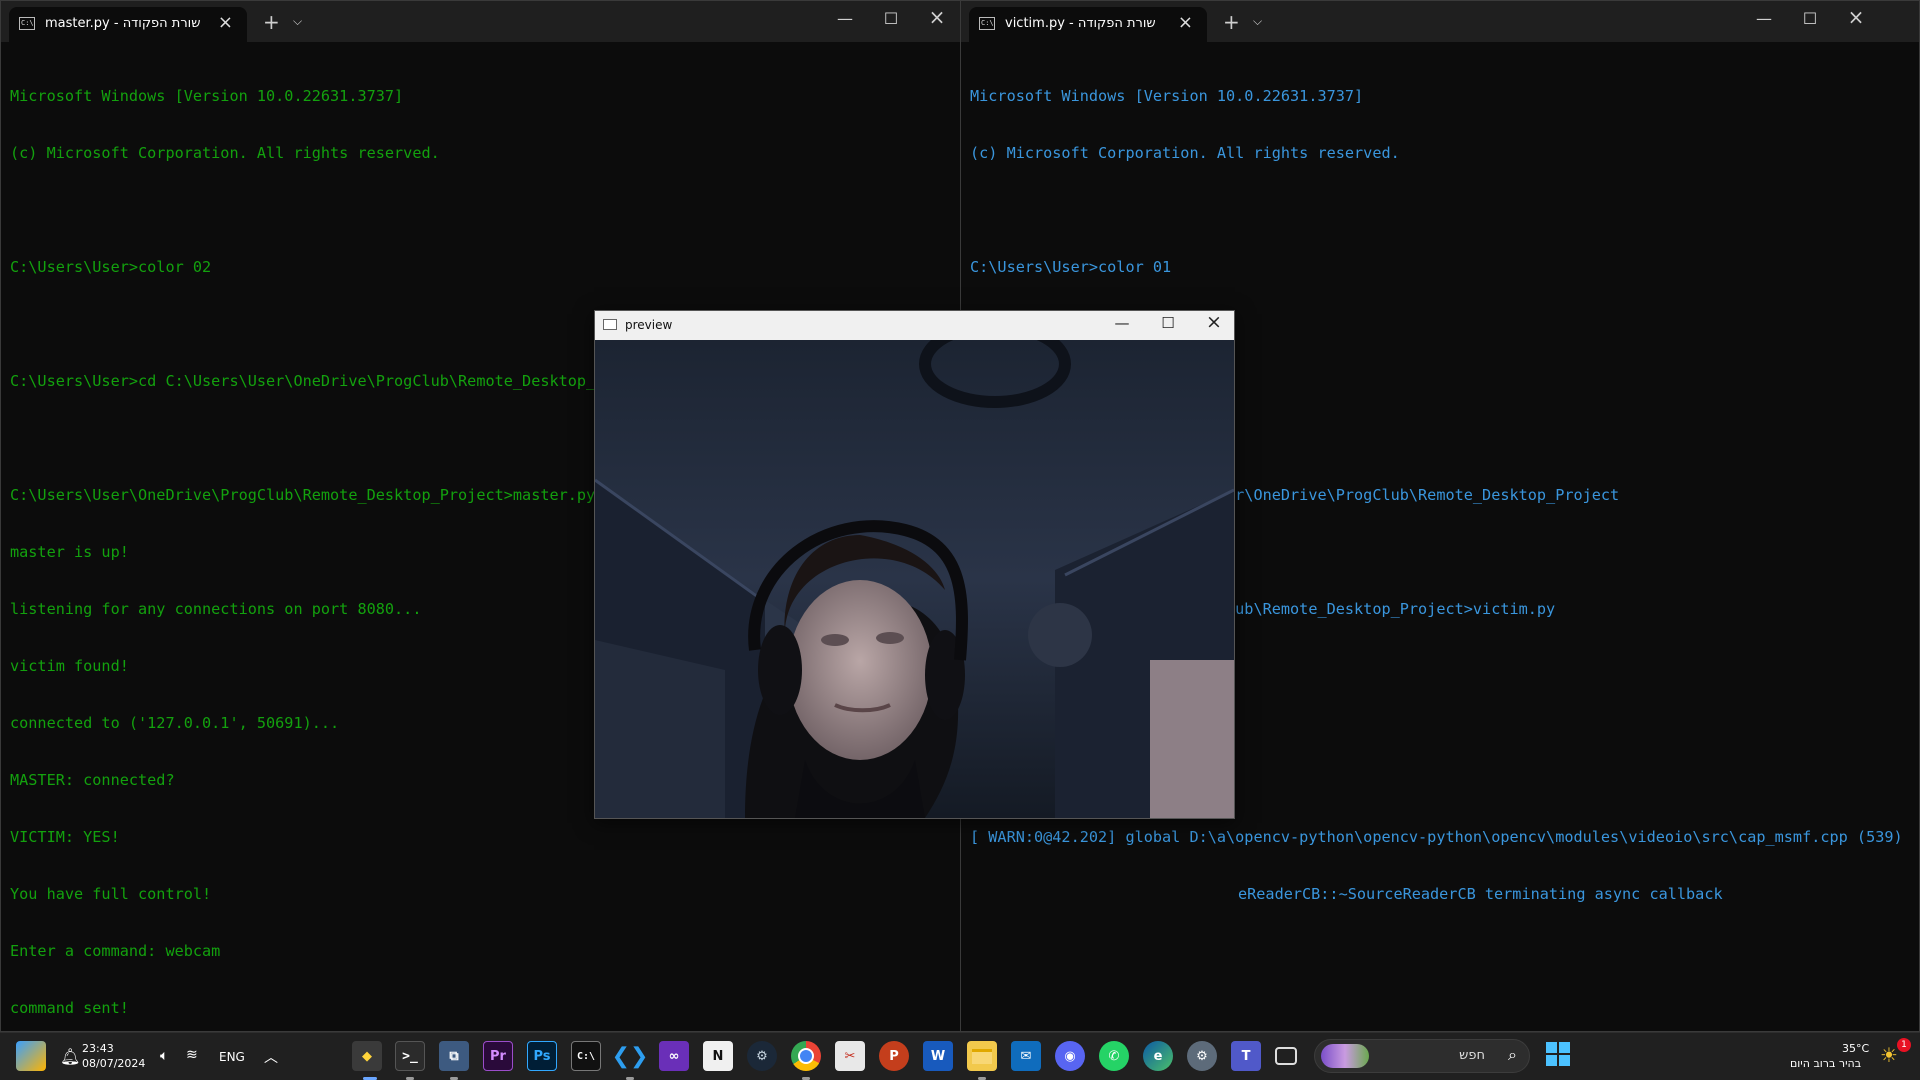 Image resolution: width=1920 pixels, height=1080 pixels. Describe the element at coordinates (1512, 1054) in the screenshot. I see `search-icon: ⌕` at that location.